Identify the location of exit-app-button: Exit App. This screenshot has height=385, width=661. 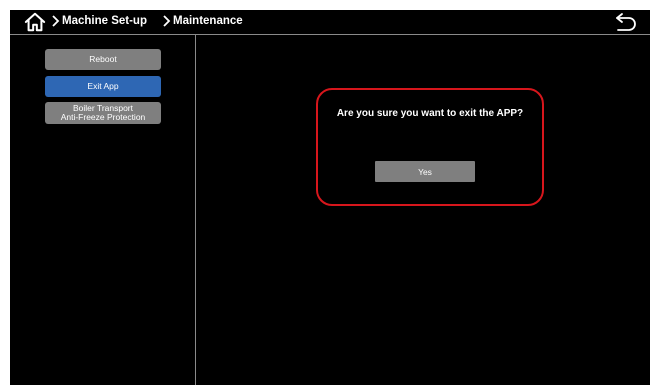
(103, 86).